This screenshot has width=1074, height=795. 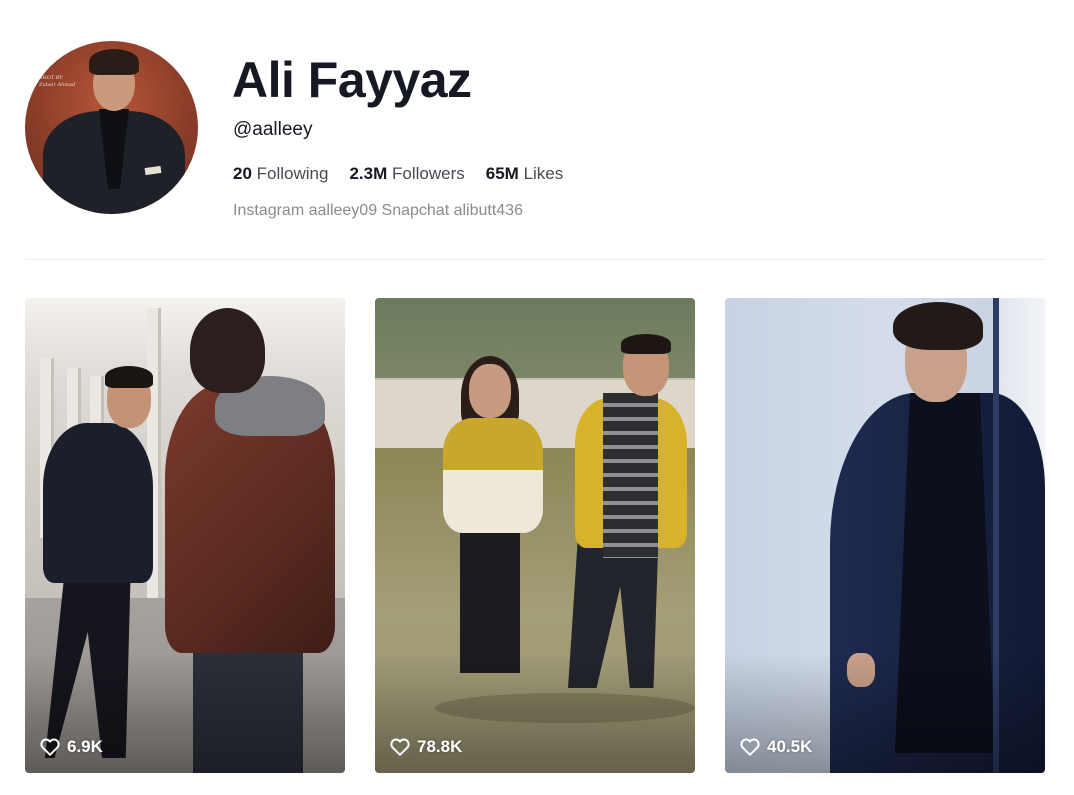 I want to click on video-likes-count: 40.5K, so click(x=790, y=746).